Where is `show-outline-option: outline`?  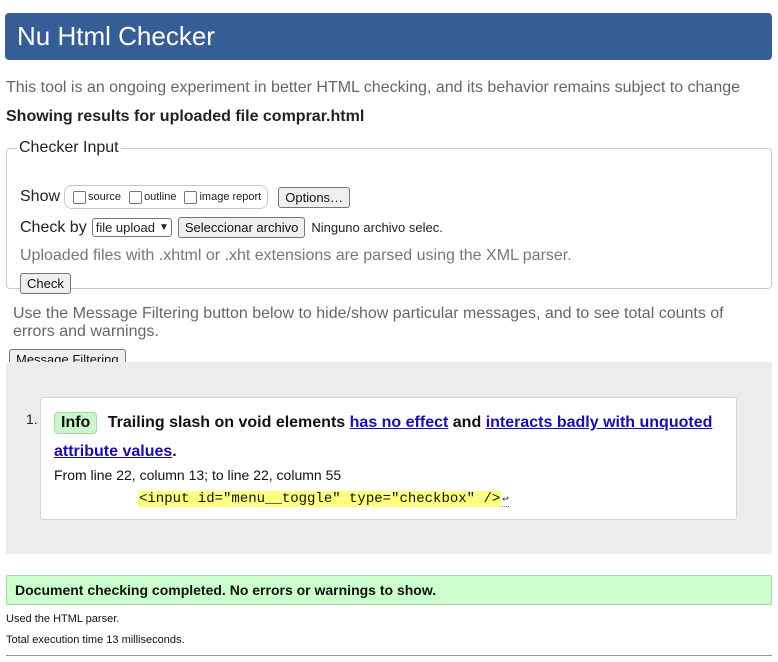 show-outline-option: outline is located at coordinates (150, 197).